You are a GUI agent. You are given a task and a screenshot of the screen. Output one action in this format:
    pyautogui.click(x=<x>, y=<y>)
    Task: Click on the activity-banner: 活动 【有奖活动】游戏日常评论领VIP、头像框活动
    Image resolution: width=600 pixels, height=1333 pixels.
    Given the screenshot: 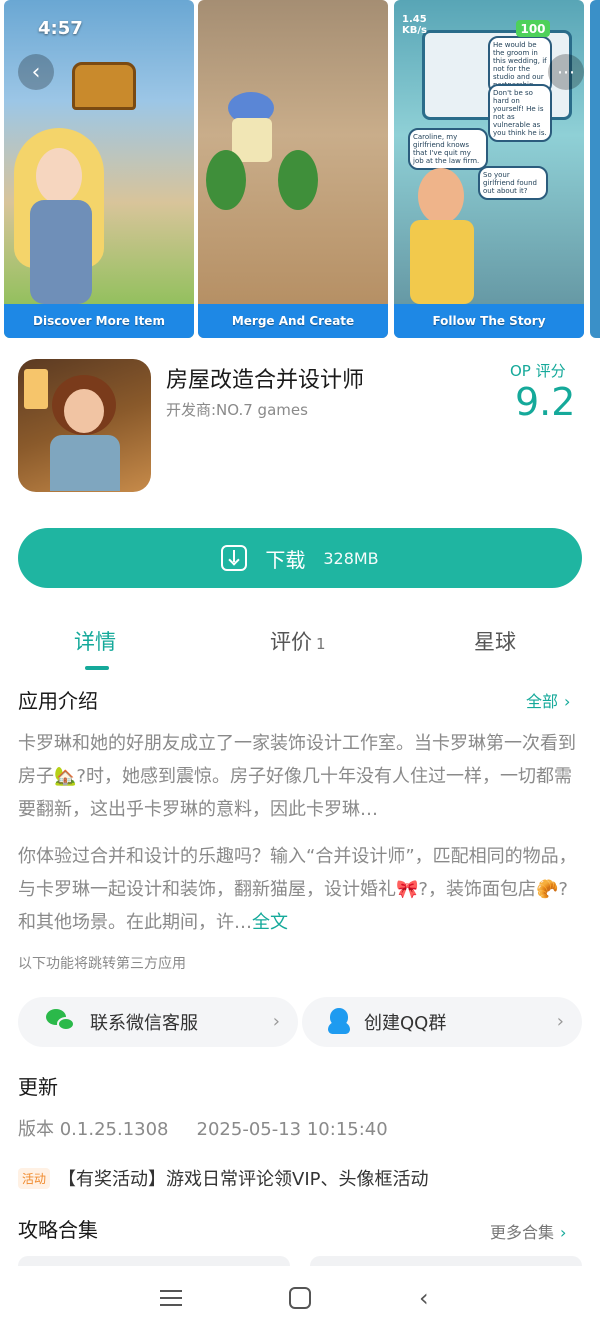 What is the action you would take?
    pyautogui.click(x=223, y=1178)
    